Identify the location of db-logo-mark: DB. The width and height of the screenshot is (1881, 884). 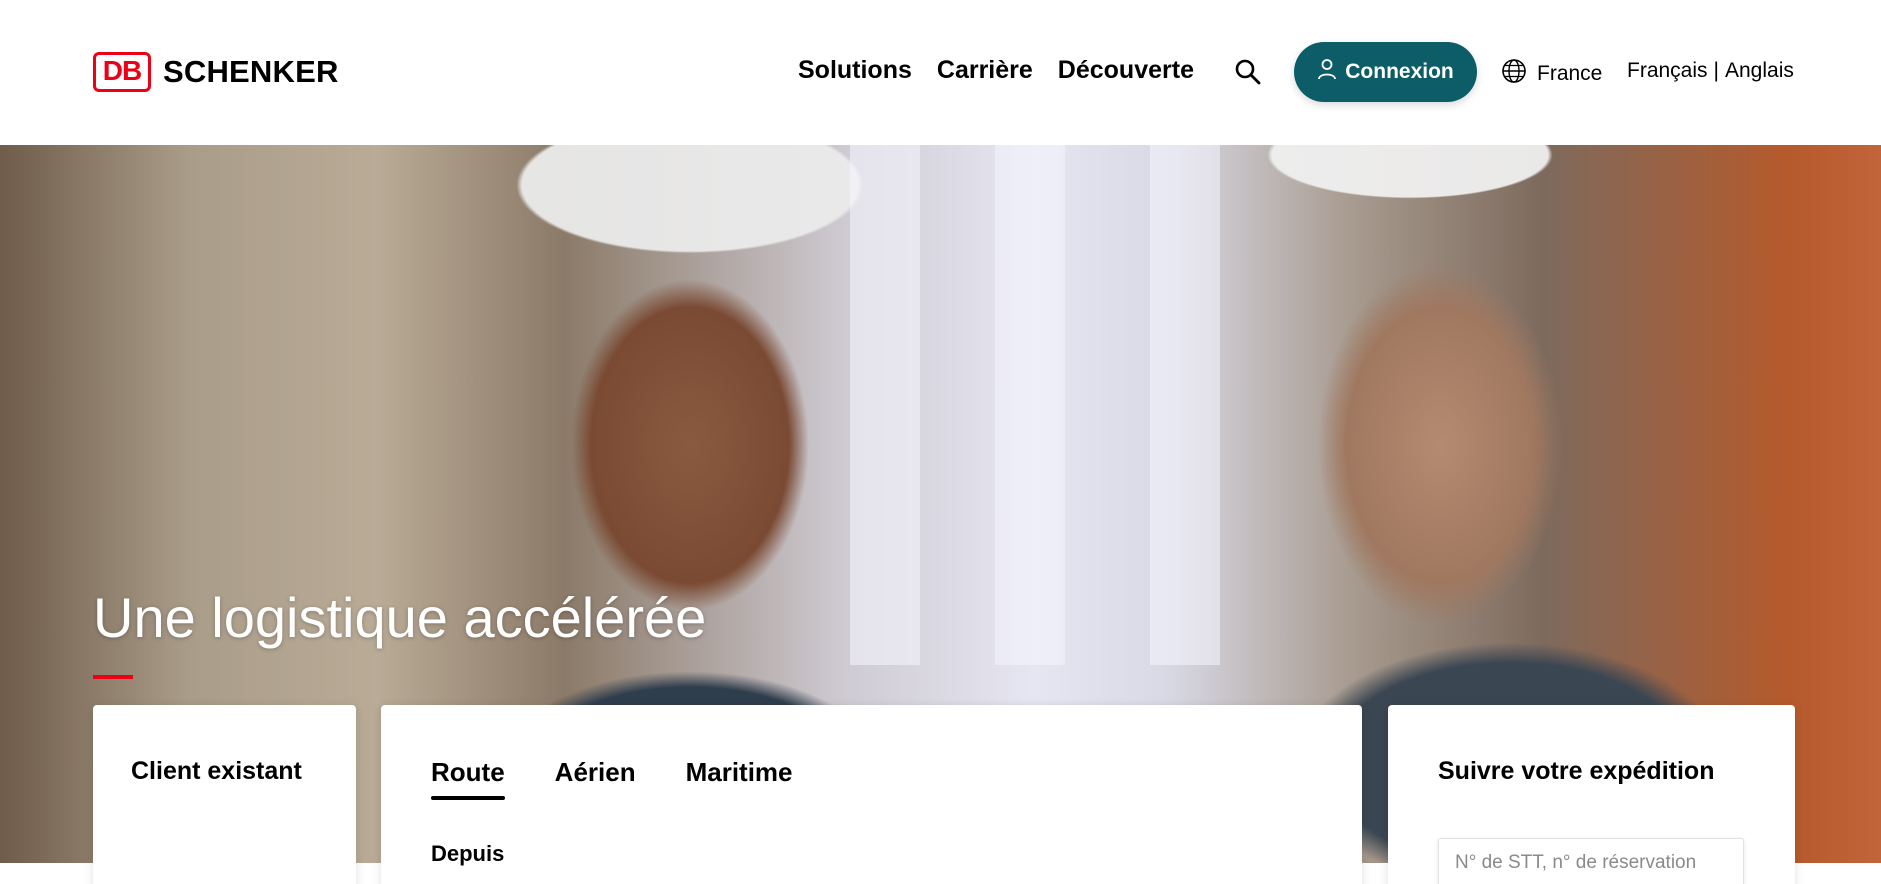
(122, 72).